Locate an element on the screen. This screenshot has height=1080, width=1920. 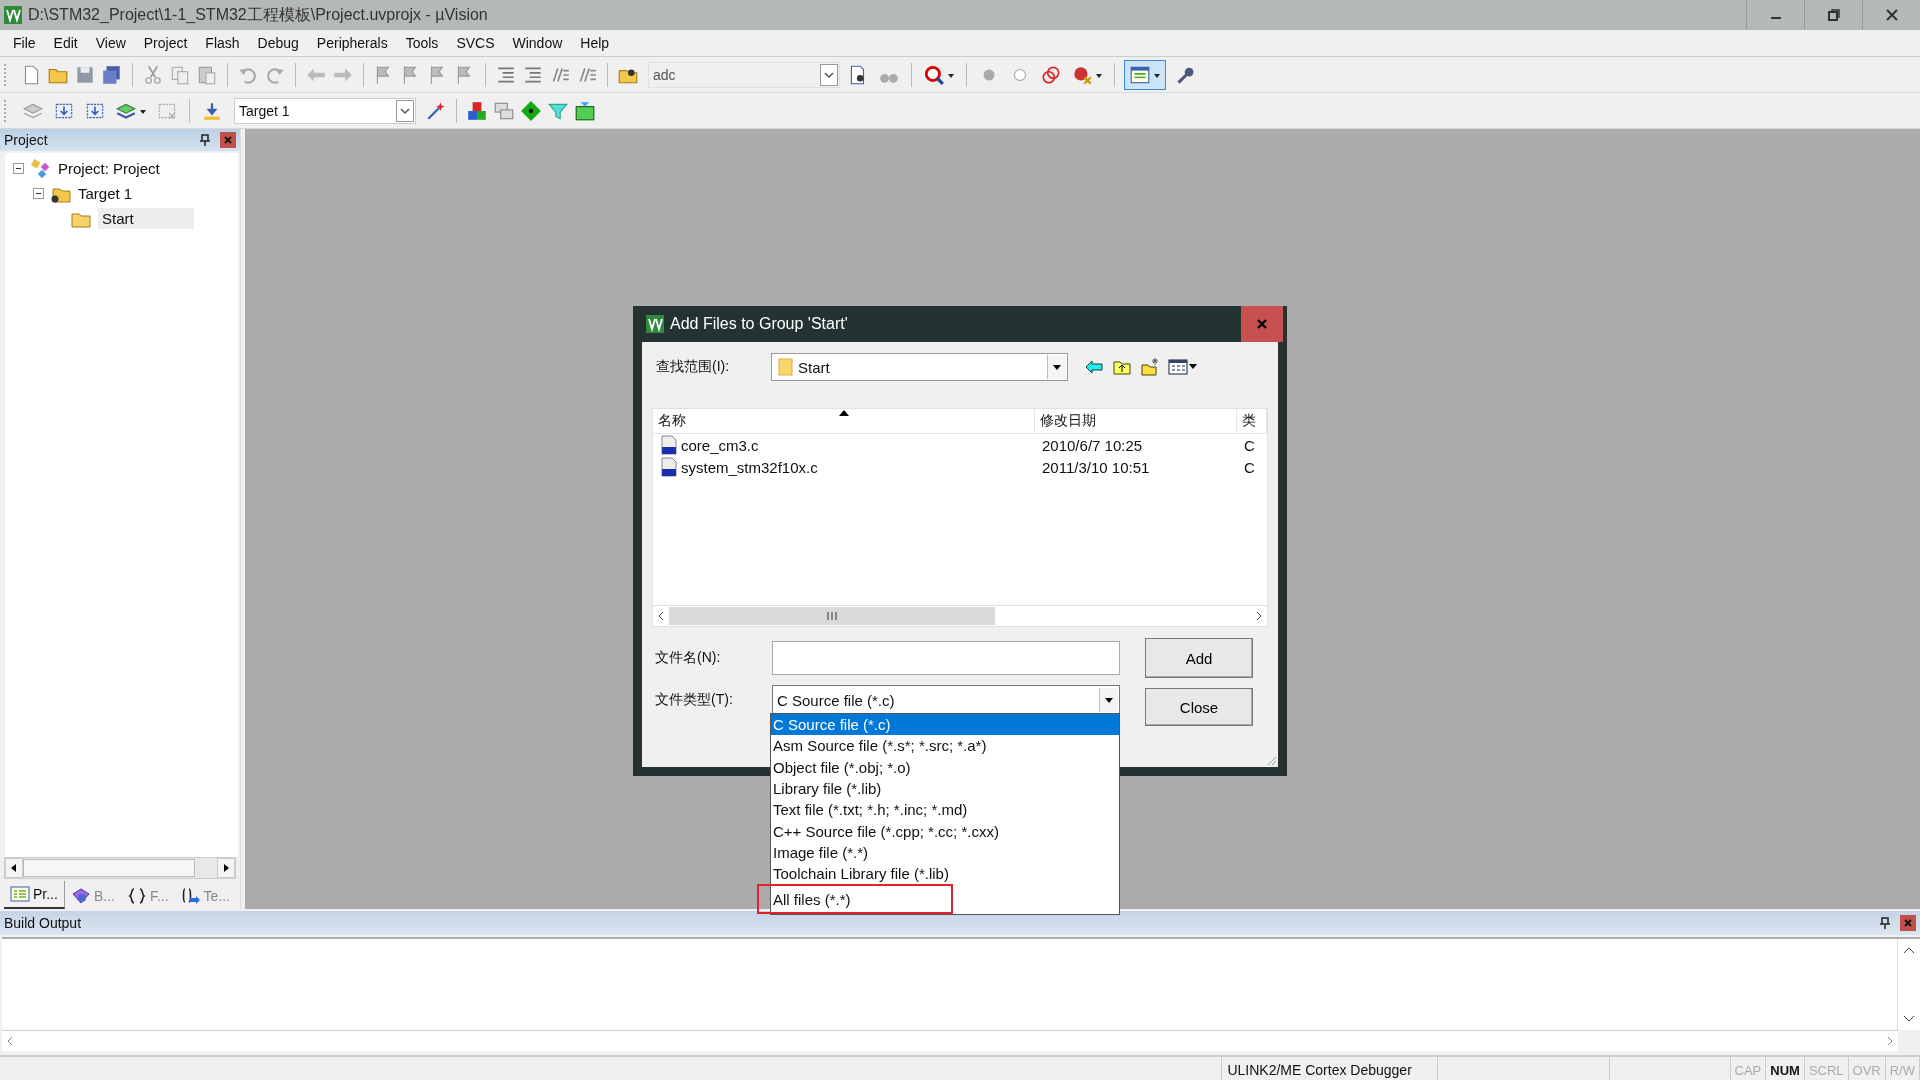
menu-item: SVCS is located at coordinates (475, 43).